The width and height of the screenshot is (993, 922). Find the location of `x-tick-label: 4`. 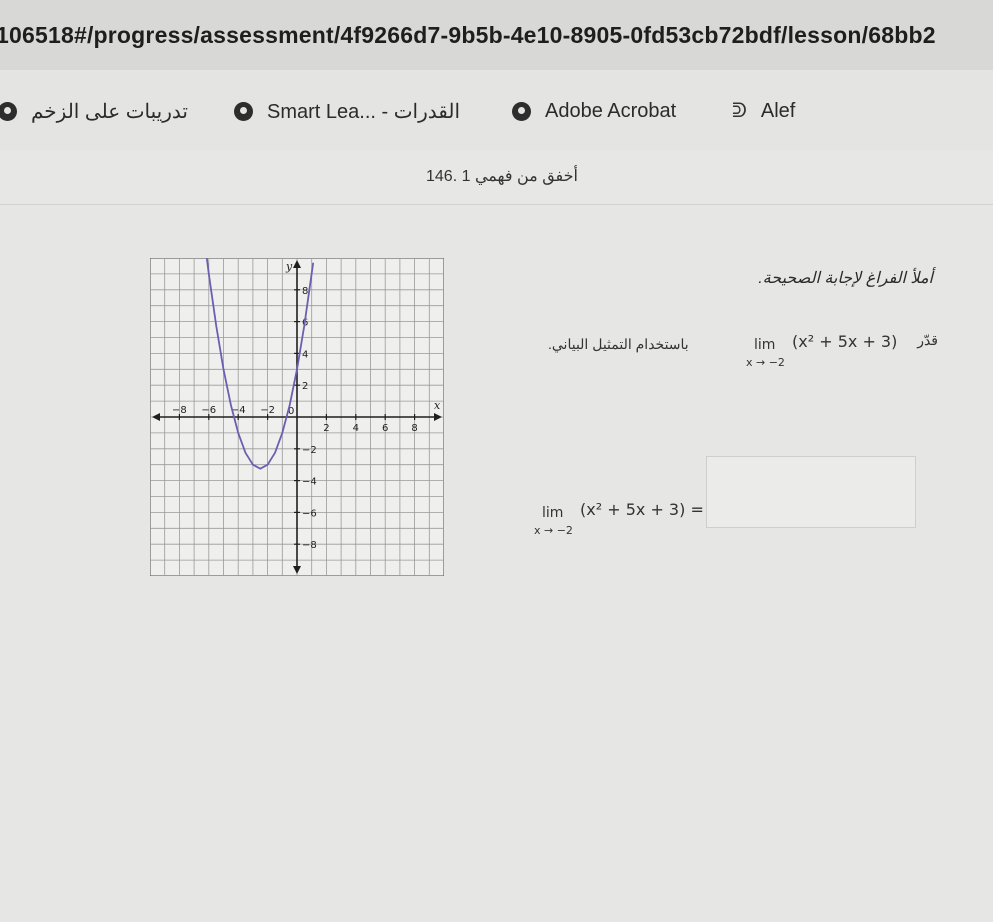

x-tick-label: 4 is located at coordinates (356, 428).